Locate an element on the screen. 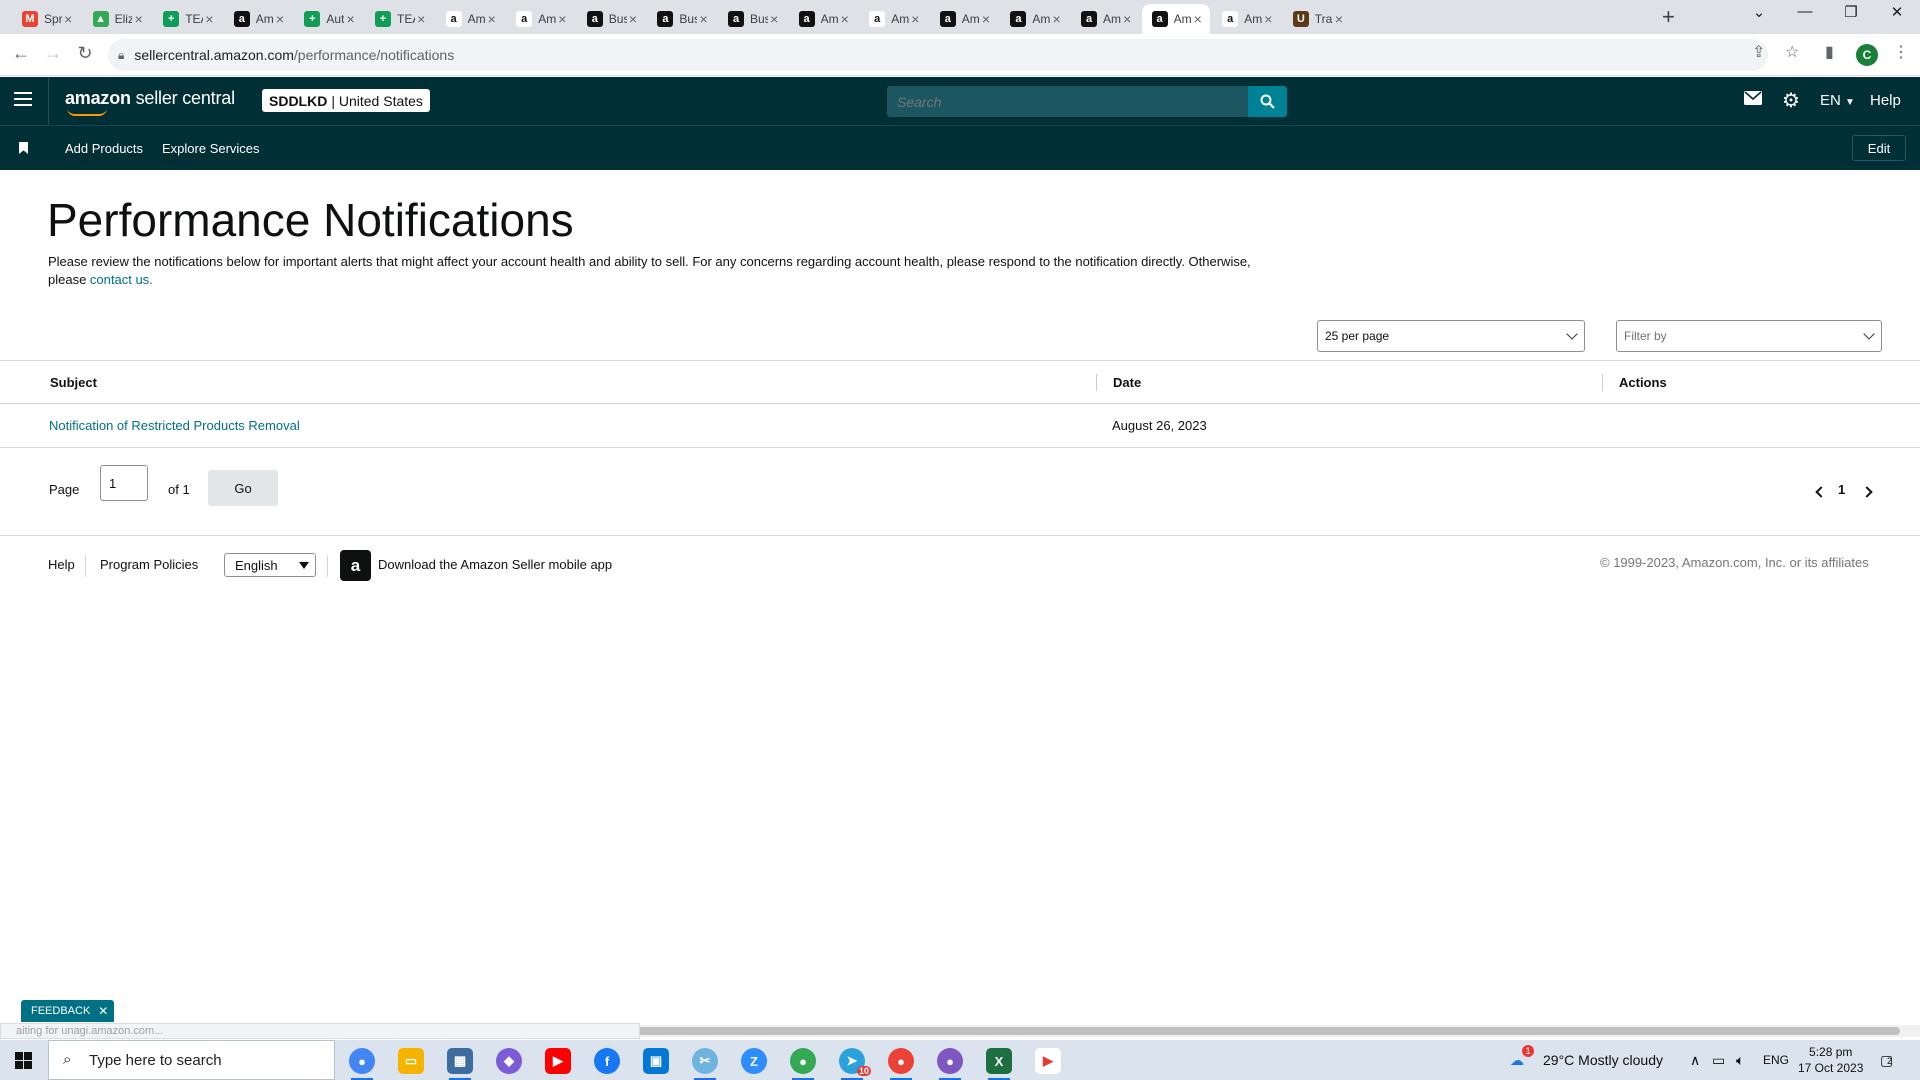  settings-gear-icon: ⚙ is located at coordinates (1791, 100).